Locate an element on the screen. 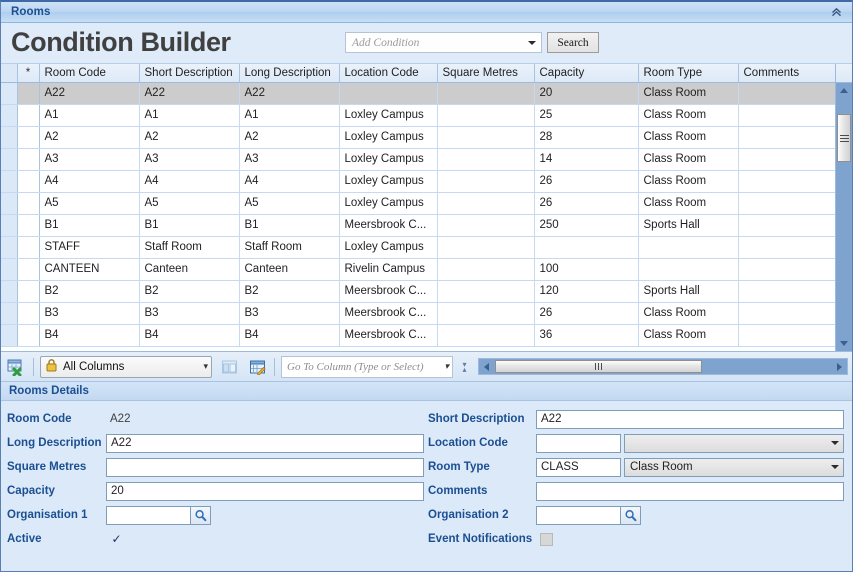  cell-short-description: B2 is located at coordinates (189, 291).